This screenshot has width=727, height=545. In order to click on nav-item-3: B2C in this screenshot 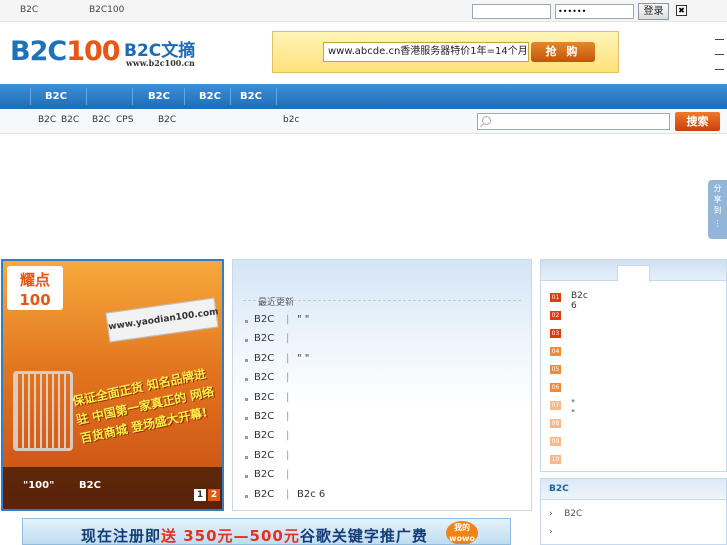, I will do `click(210, 96)`.